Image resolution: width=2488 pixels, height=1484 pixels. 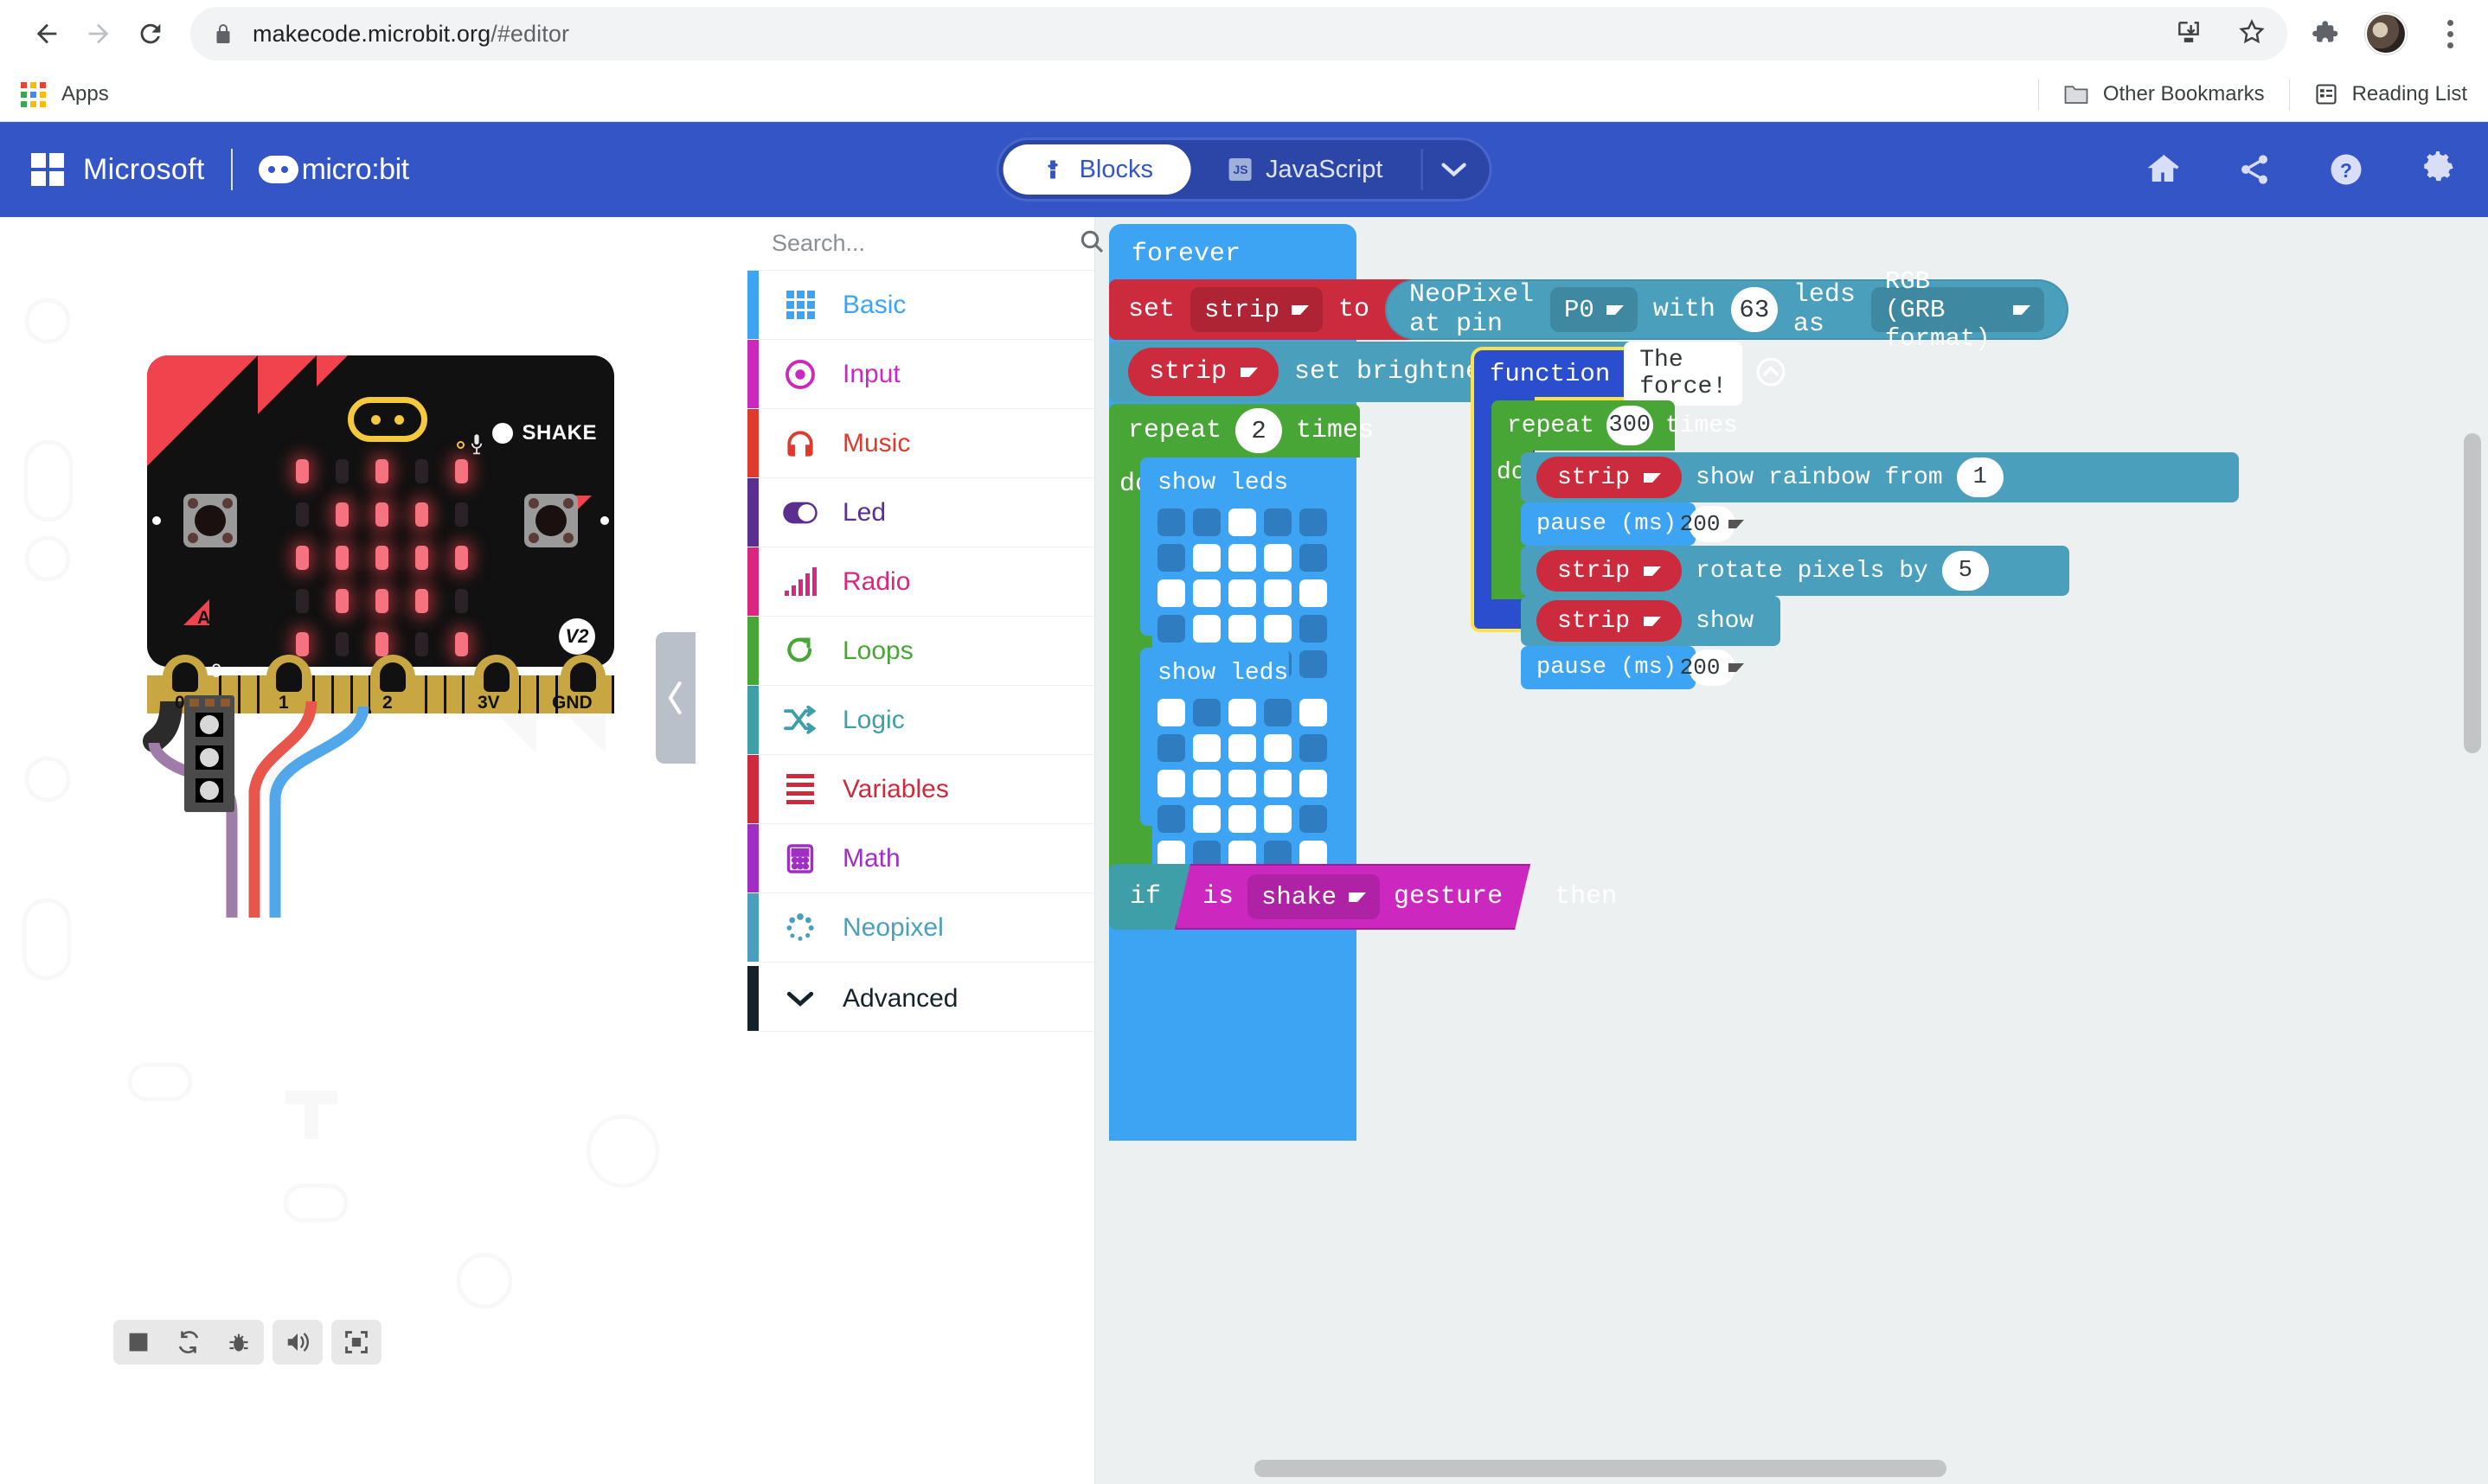 I want to click on led-pattern-grid, so click(x=1242, y=784).